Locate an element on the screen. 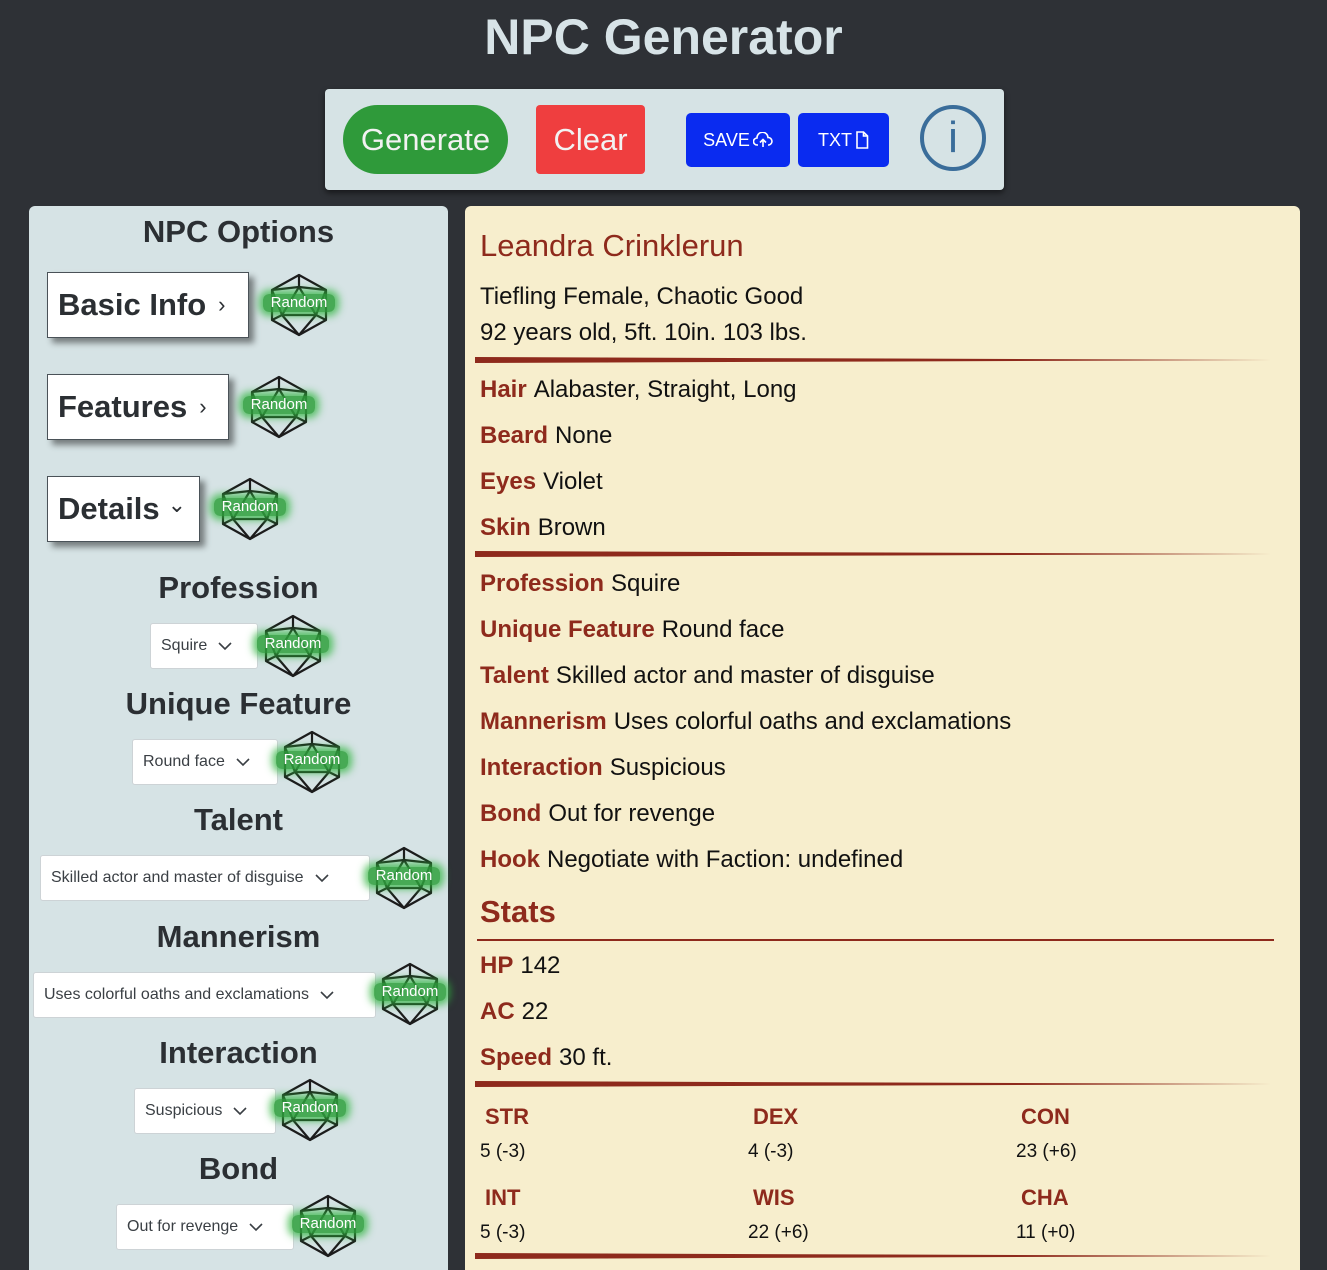 The height and width of the screenshot is (1270, 1327). unique-feature-select-value: Round face is located at coordinates (184, 761).